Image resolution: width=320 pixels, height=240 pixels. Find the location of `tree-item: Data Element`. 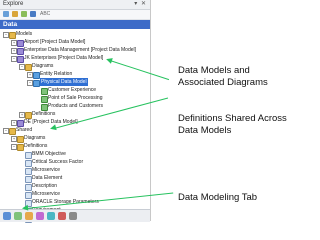

tree-item: Data Element is located at coordinates (75, 178).